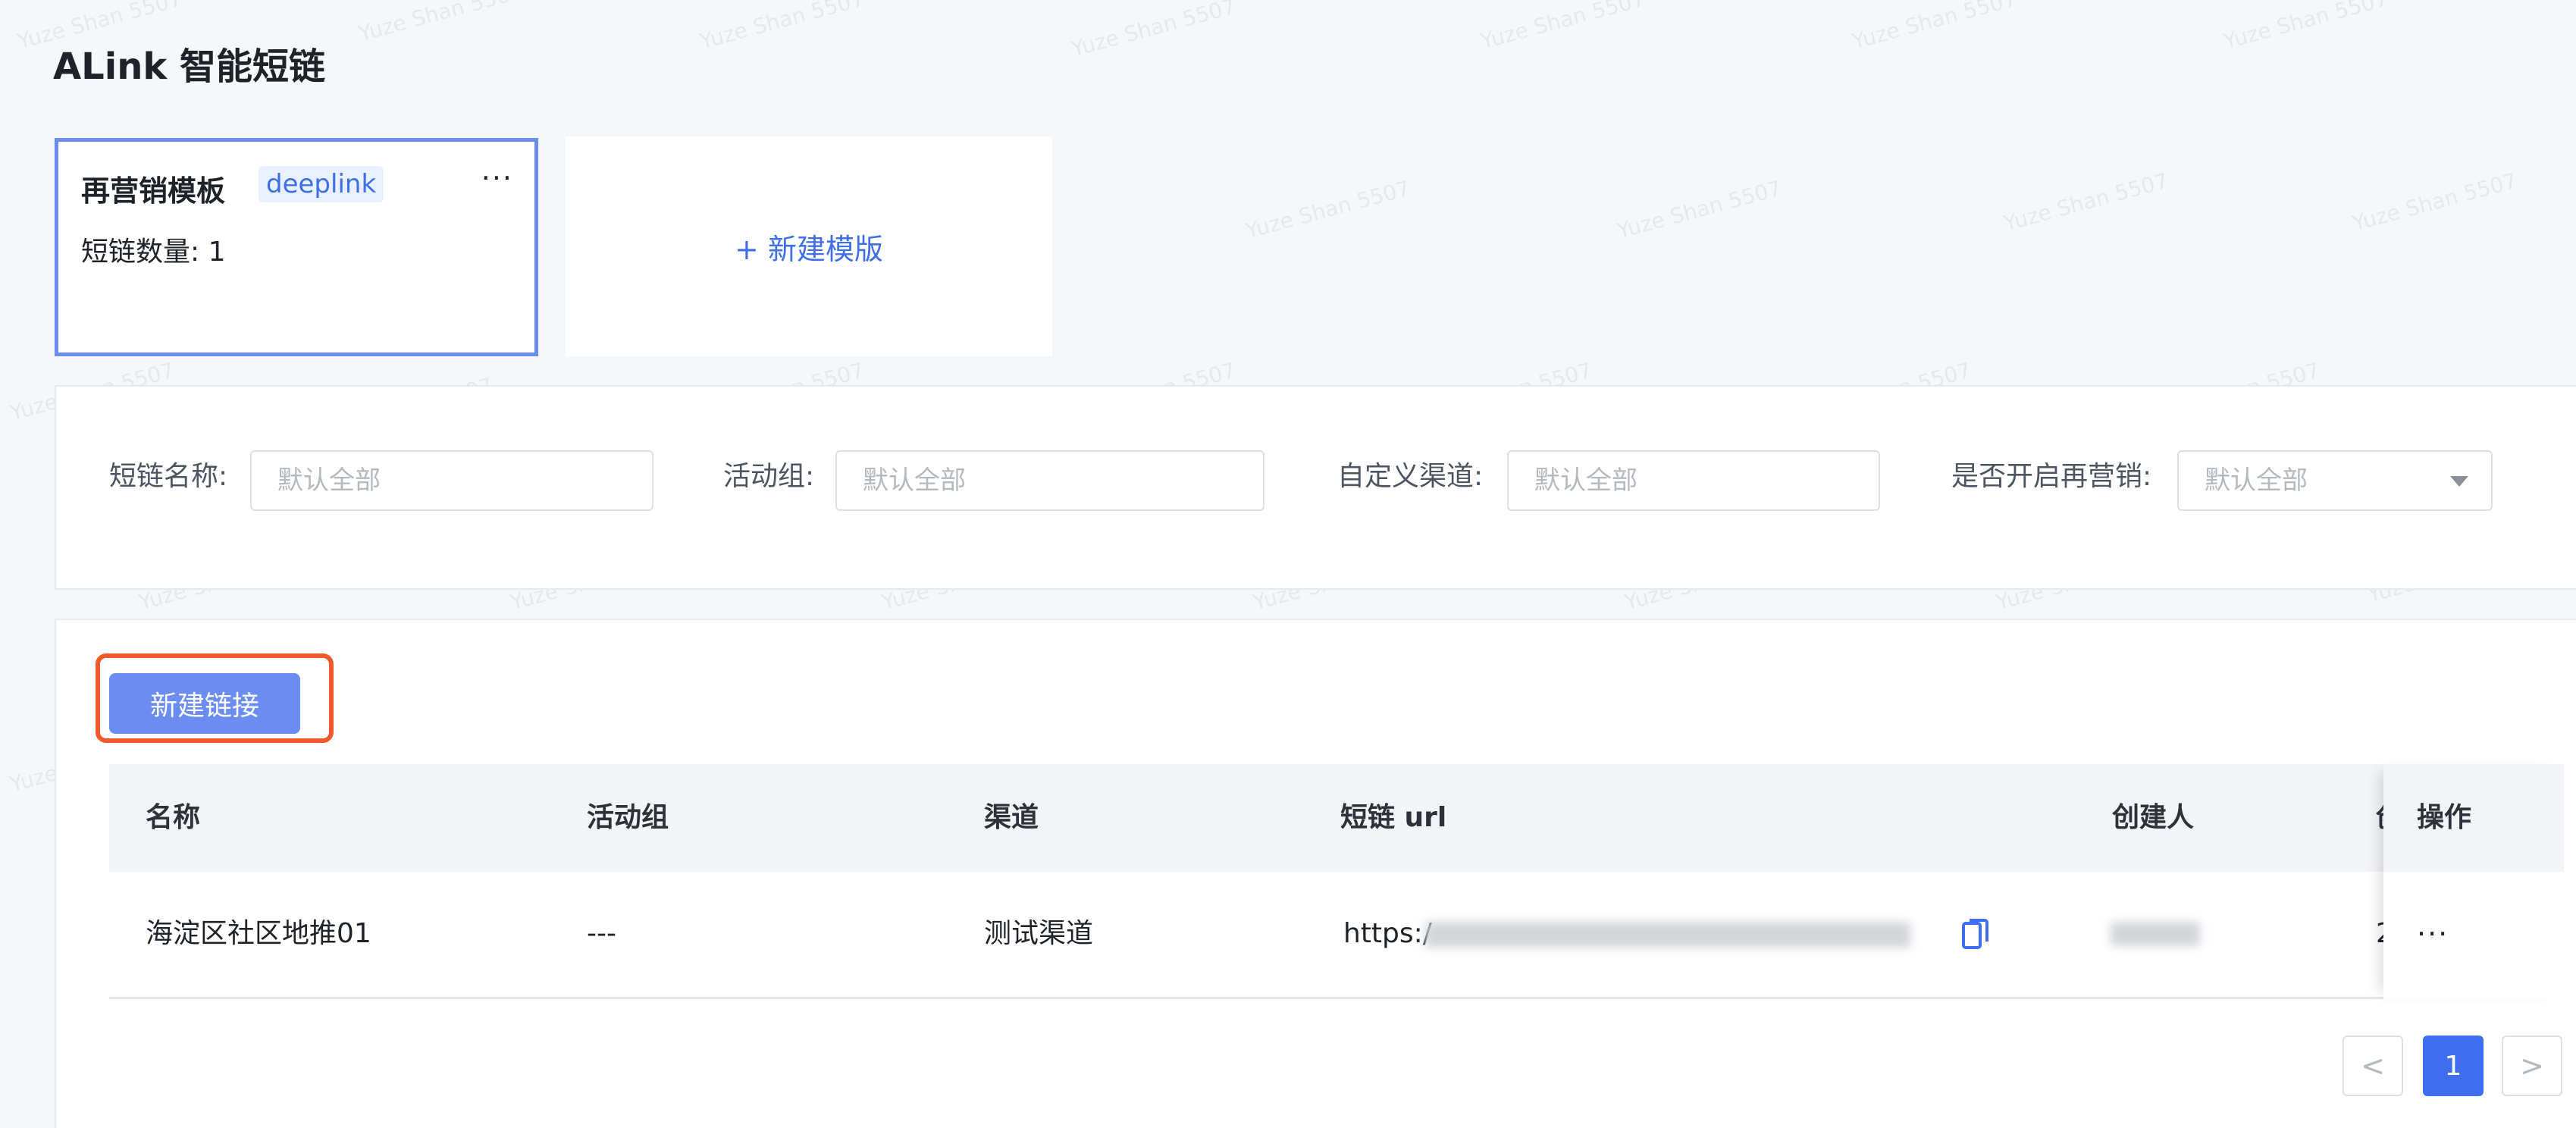 This screenshot has width=2576, height=1128. What do you see at coordinates (258, 933) in the screenshot?
I see `cell-name: 海淀区社区地推01` at bounding box center [258, 933].